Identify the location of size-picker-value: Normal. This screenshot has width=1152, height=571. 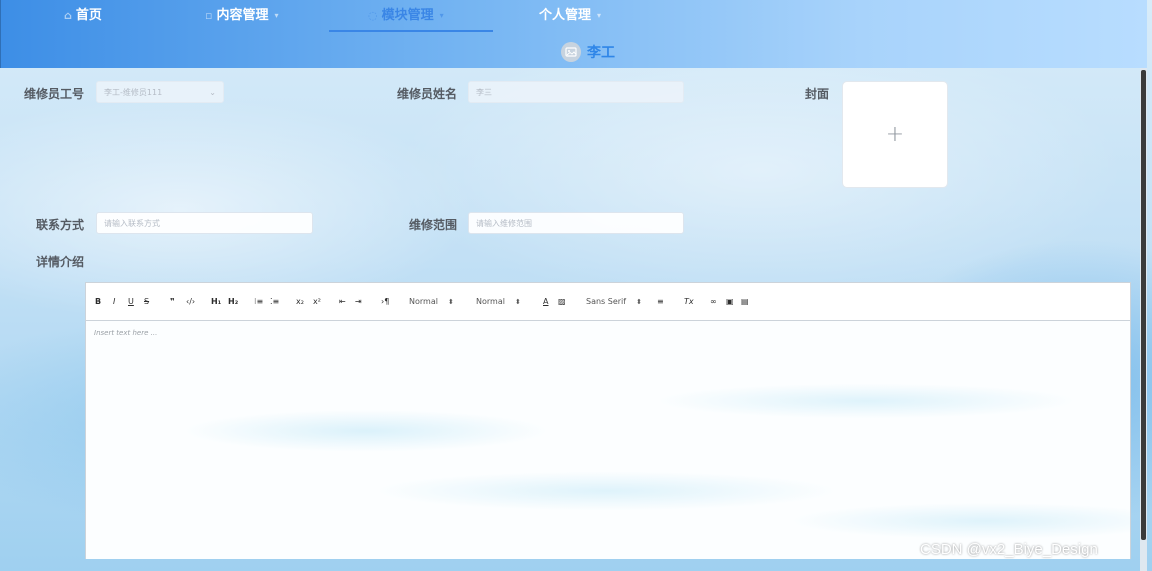
(423, 301).